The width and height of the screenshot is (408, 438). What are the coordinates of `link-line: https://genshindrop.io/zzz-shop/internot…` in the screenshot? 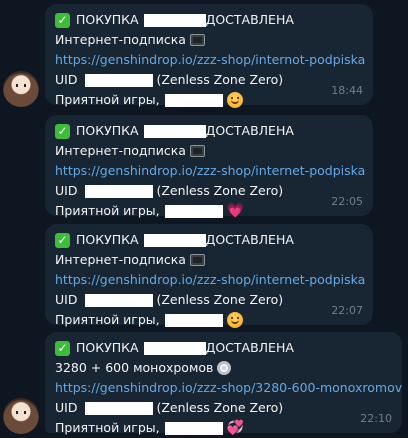 It's located at (210, 60).